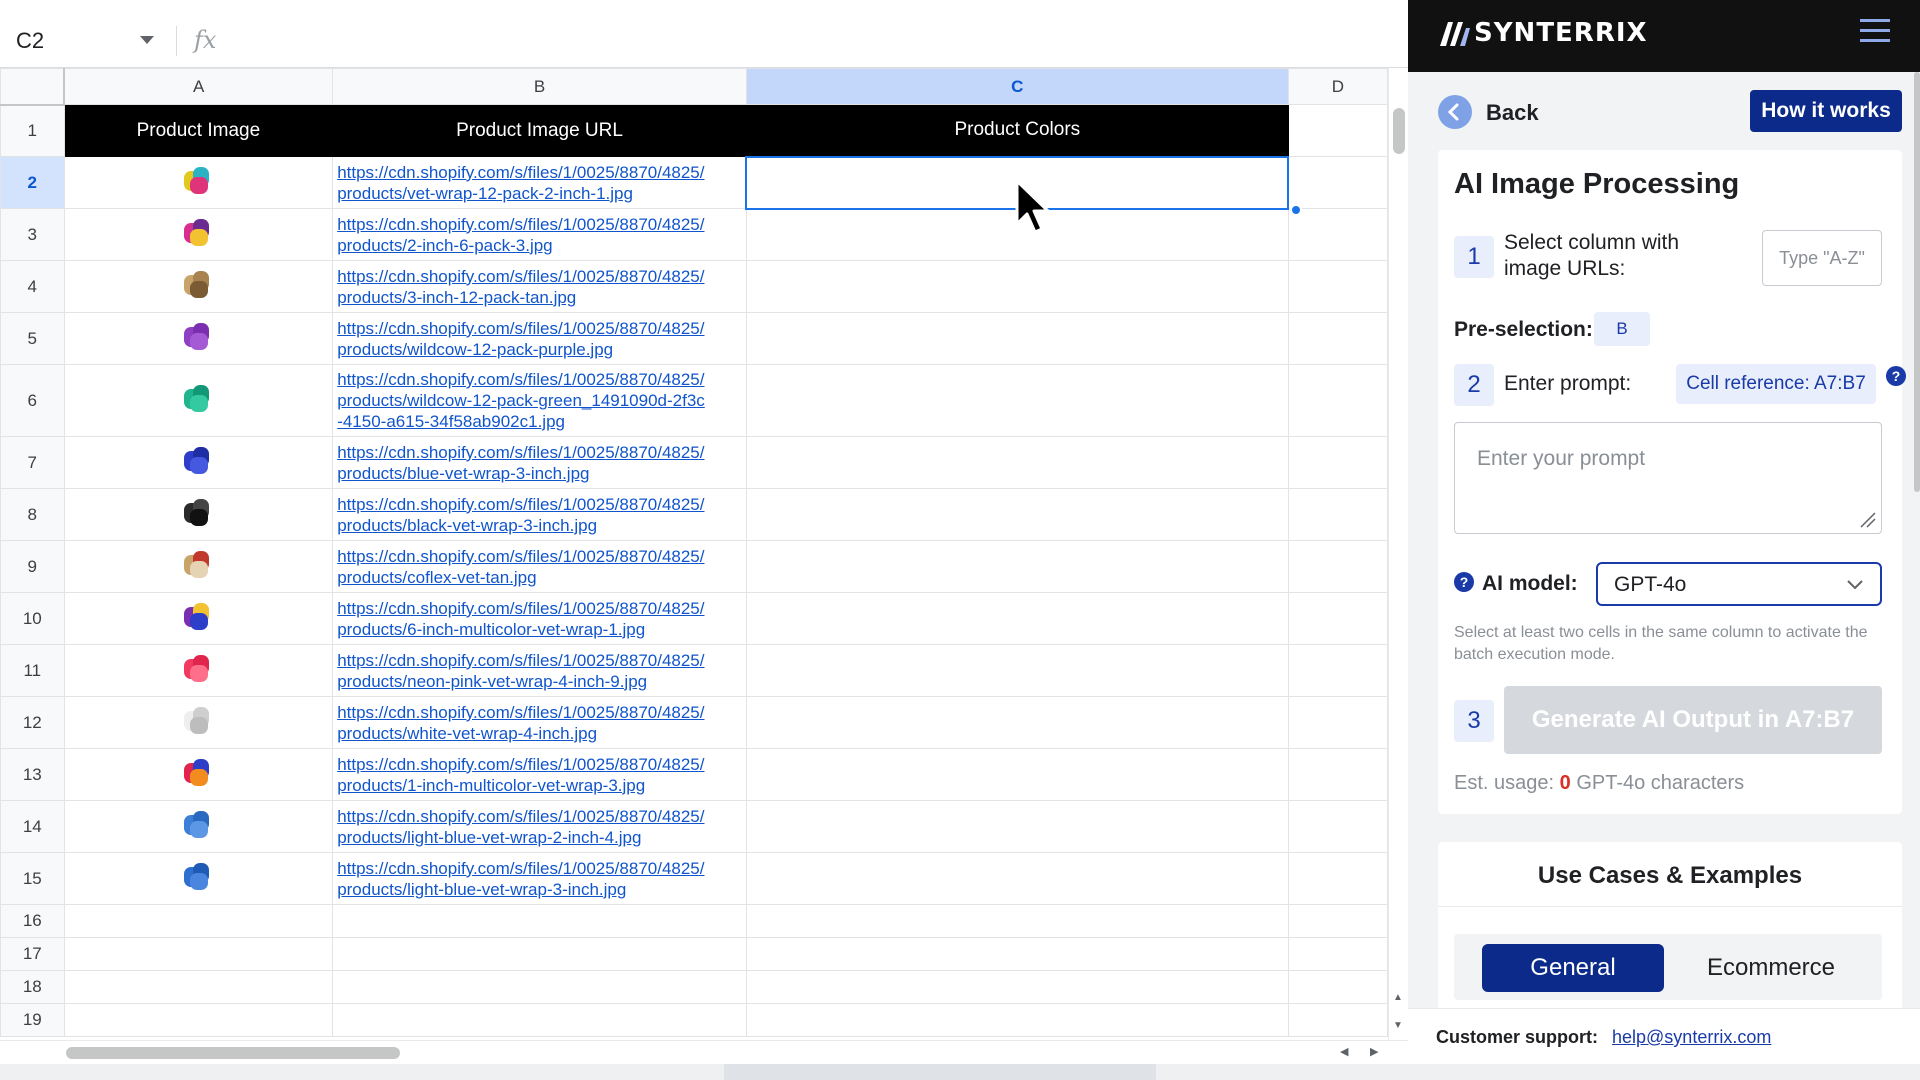 The image size is (1920, 1080). I want to click on row-header: 1, so click(32, 130).